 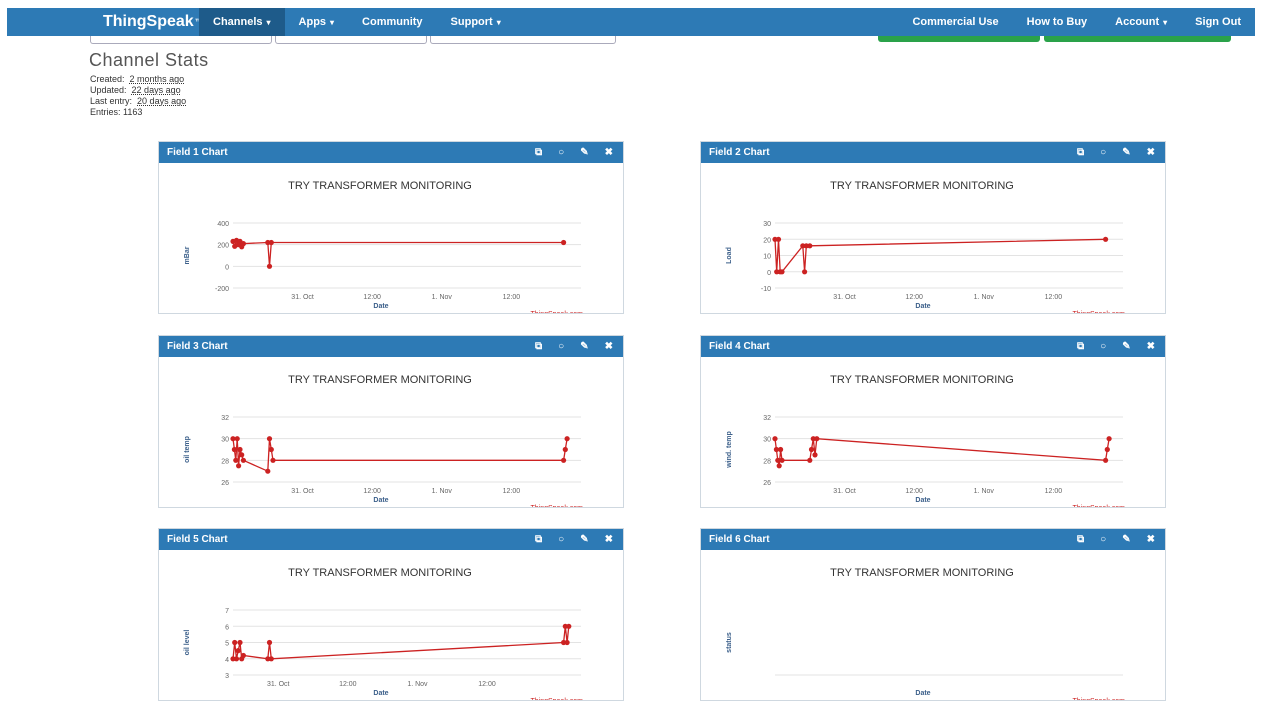 What do you see at coordinates (1218, 22) in the screenshot?
I see `nav-sign-out: Sign Out` at bounding box center [1218, 22].